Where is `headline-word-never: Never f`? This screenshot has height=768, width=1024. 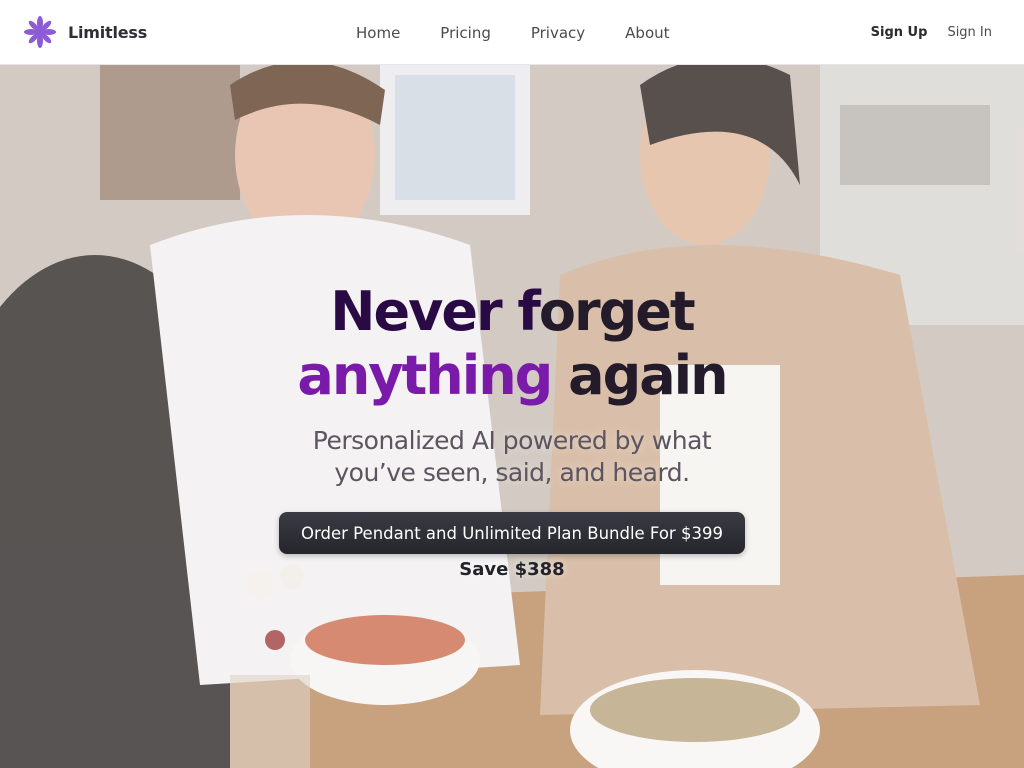
headline-word-never: Never f is located at coordinates (435, 311).